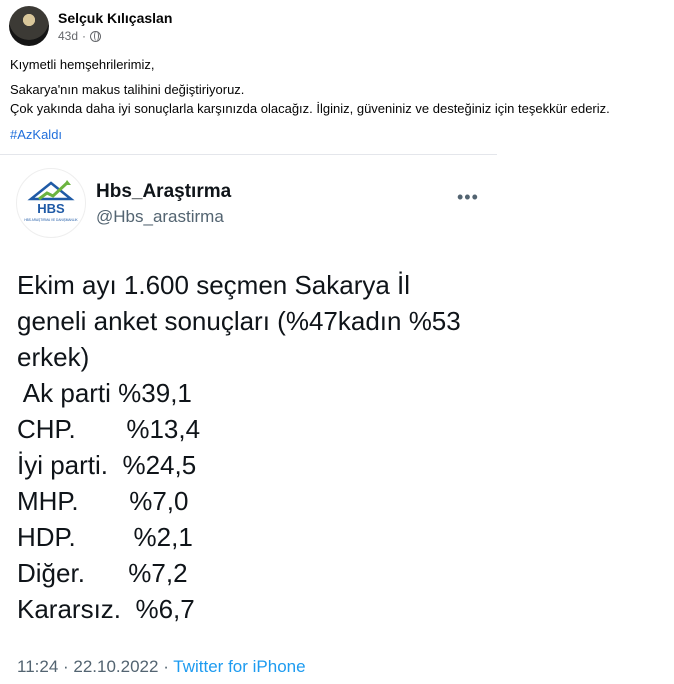 This screenshot has height=684, width=674. I want to click on post-line-1: Kıymetli hemşehrilerimiz,, so click(82, 64).